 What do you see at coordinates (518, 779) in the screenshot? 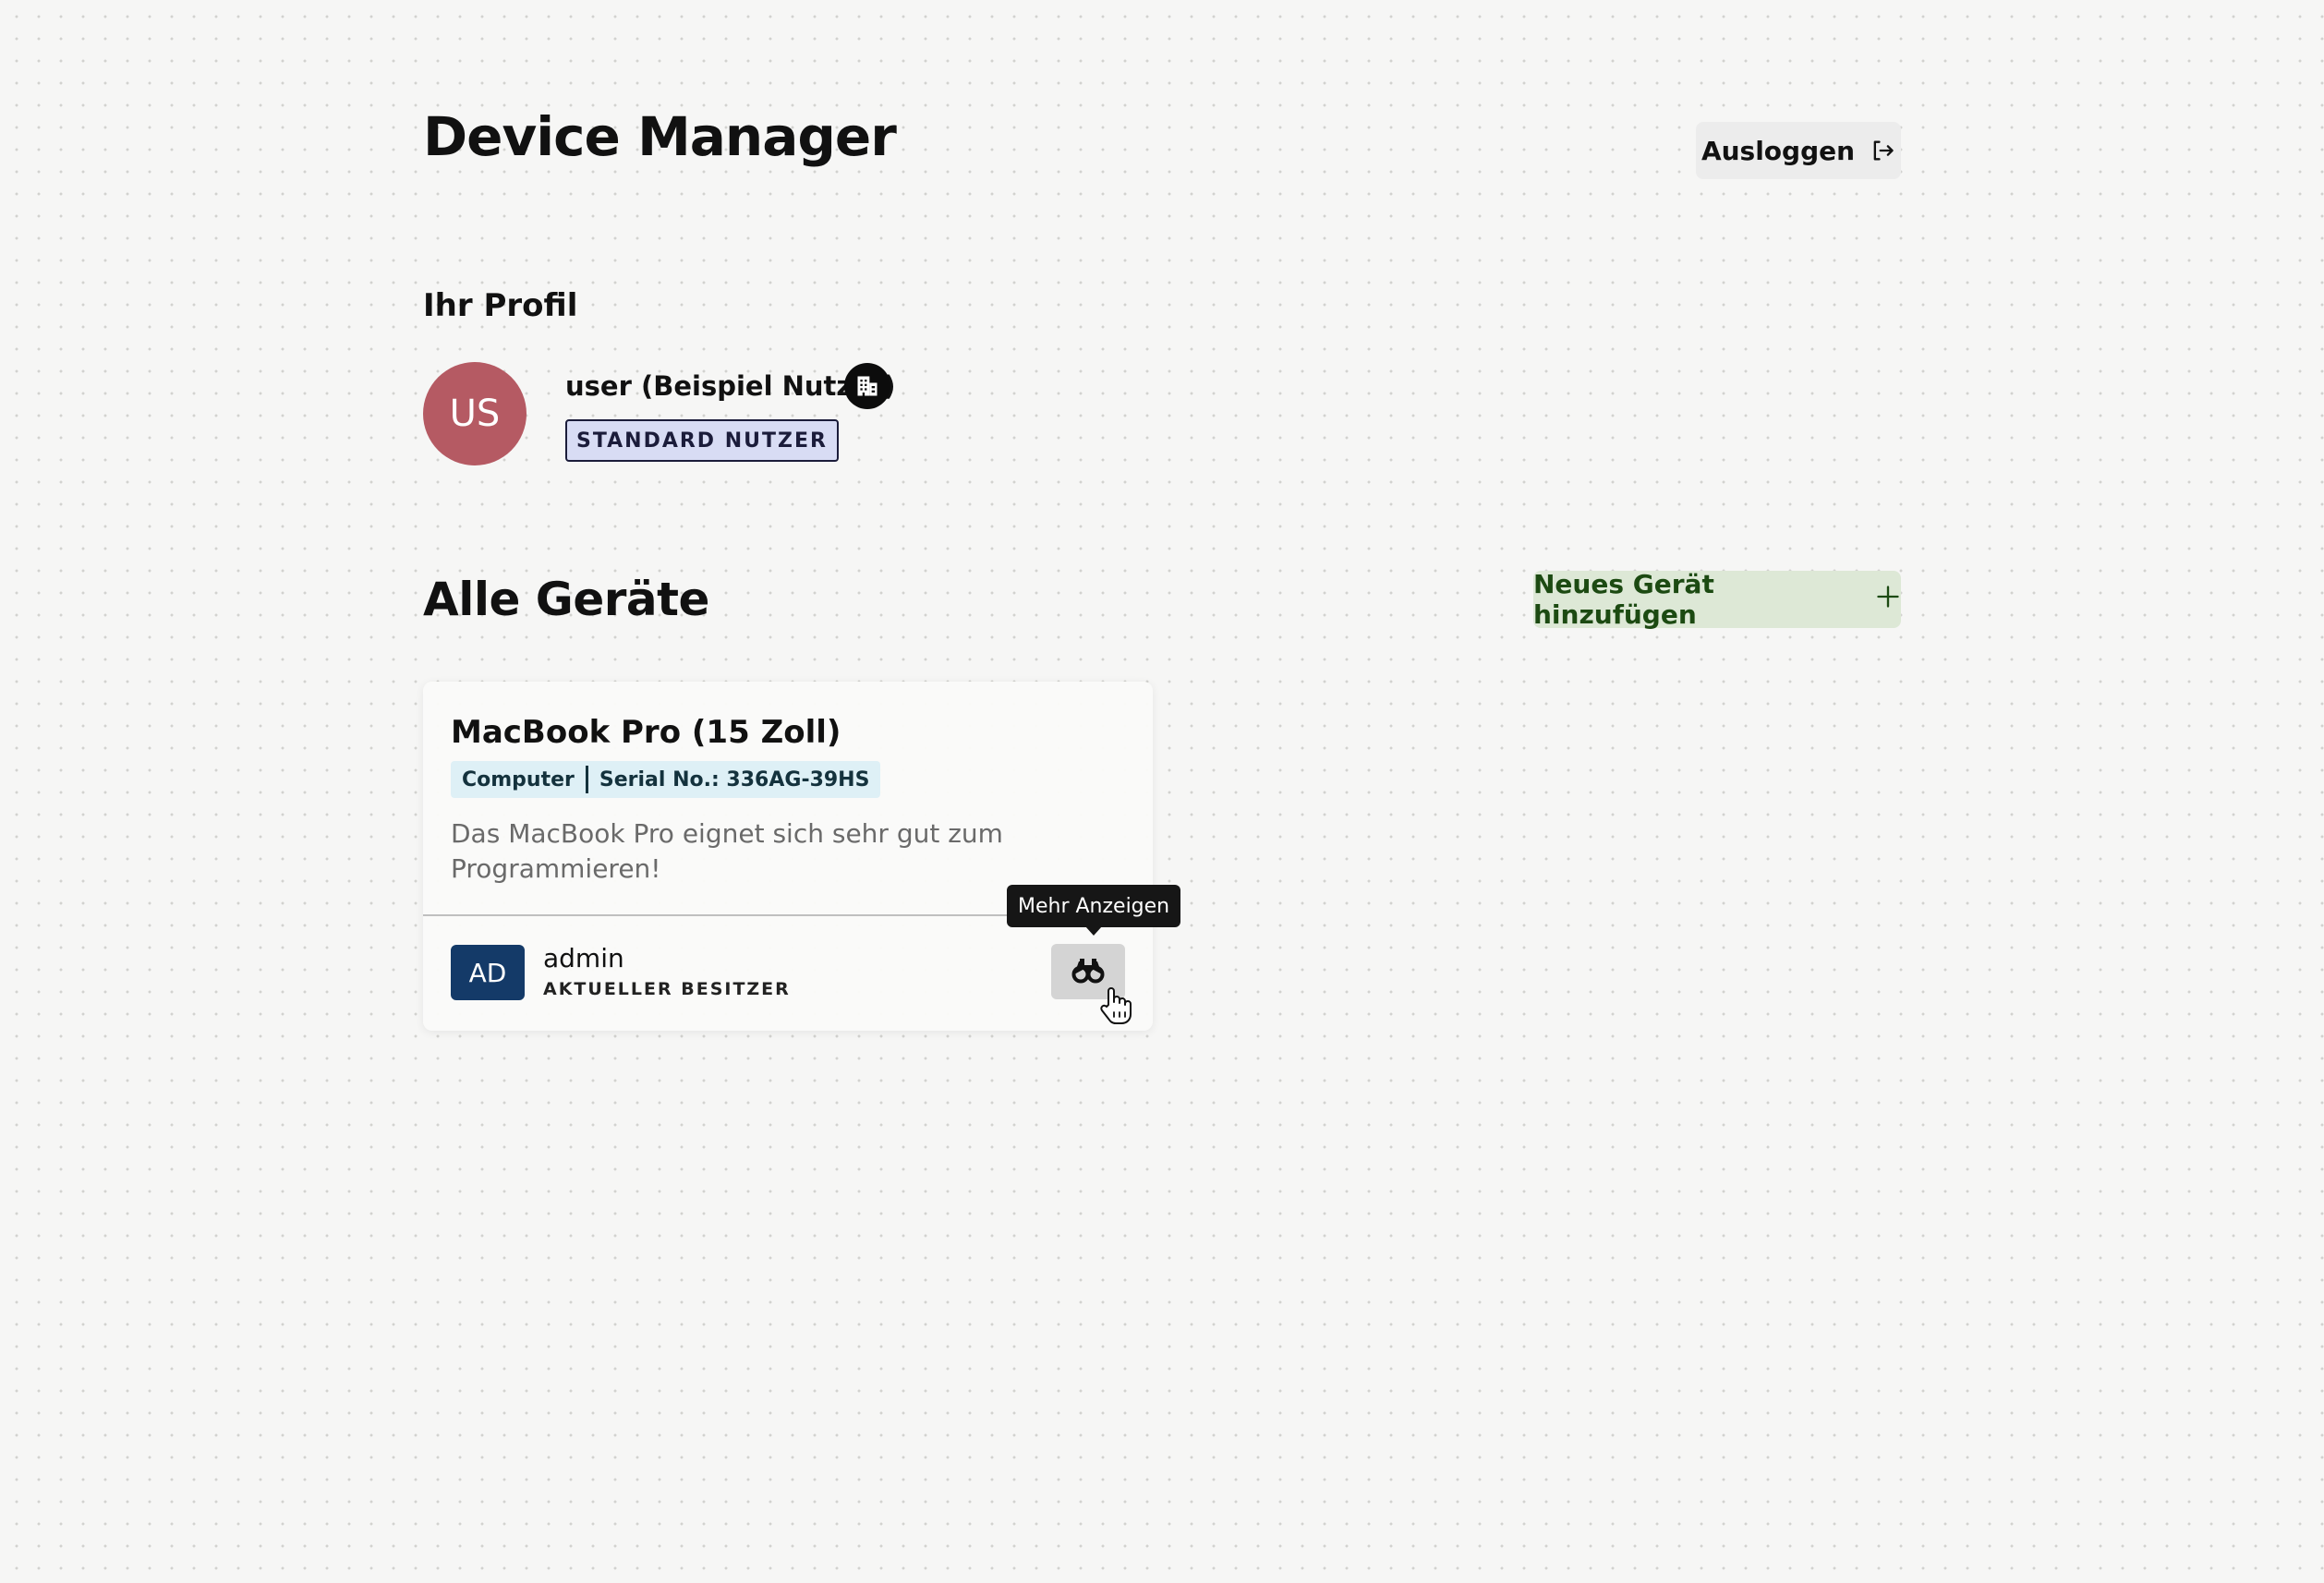
I see `device-category: Computer` at bounding box center [518, 779].